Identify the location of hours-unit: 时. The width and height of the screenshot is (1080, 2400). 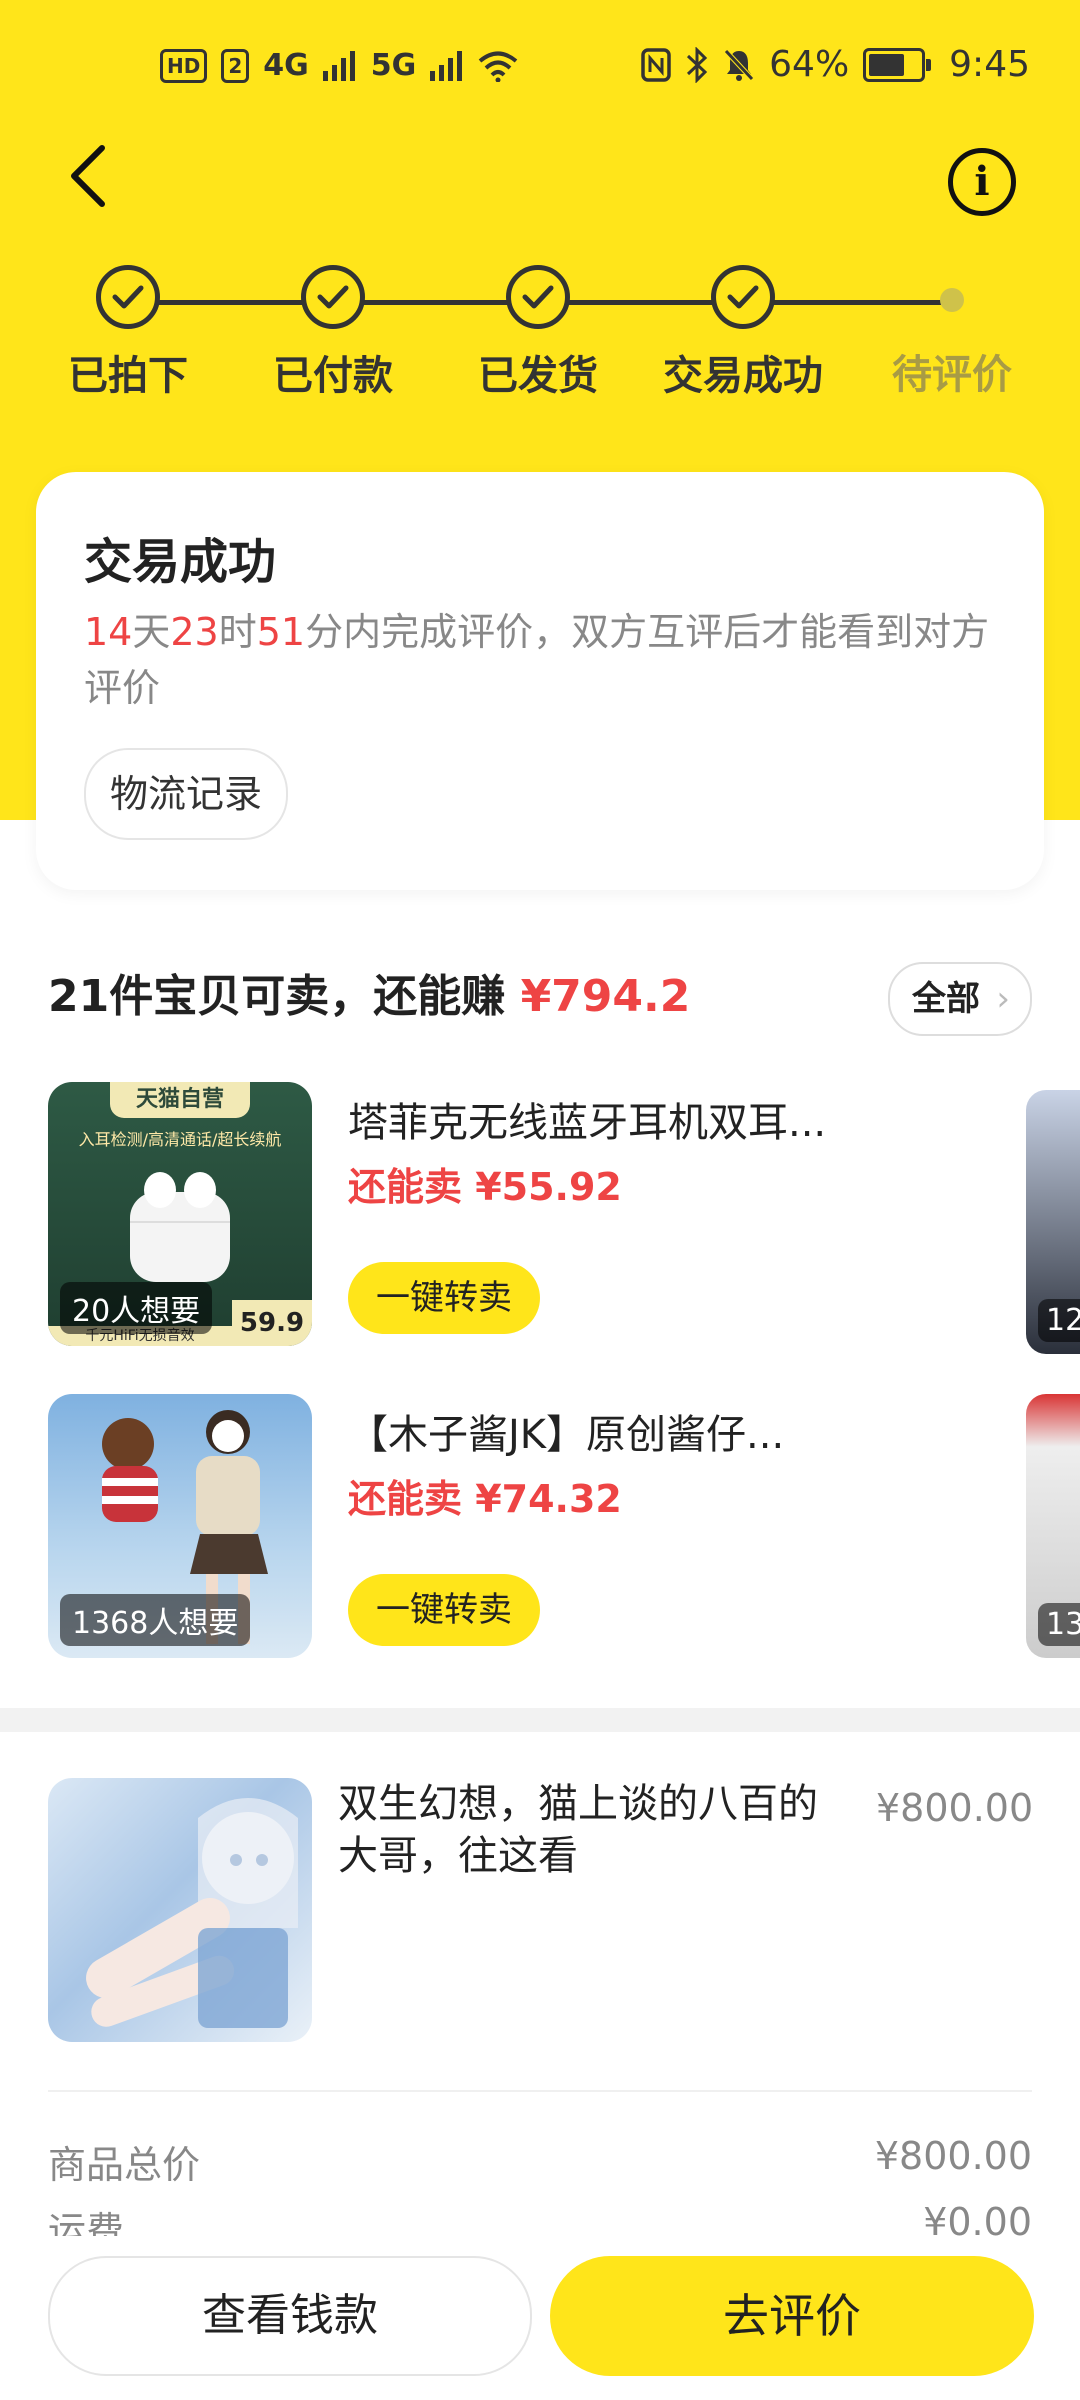
(237, 632).